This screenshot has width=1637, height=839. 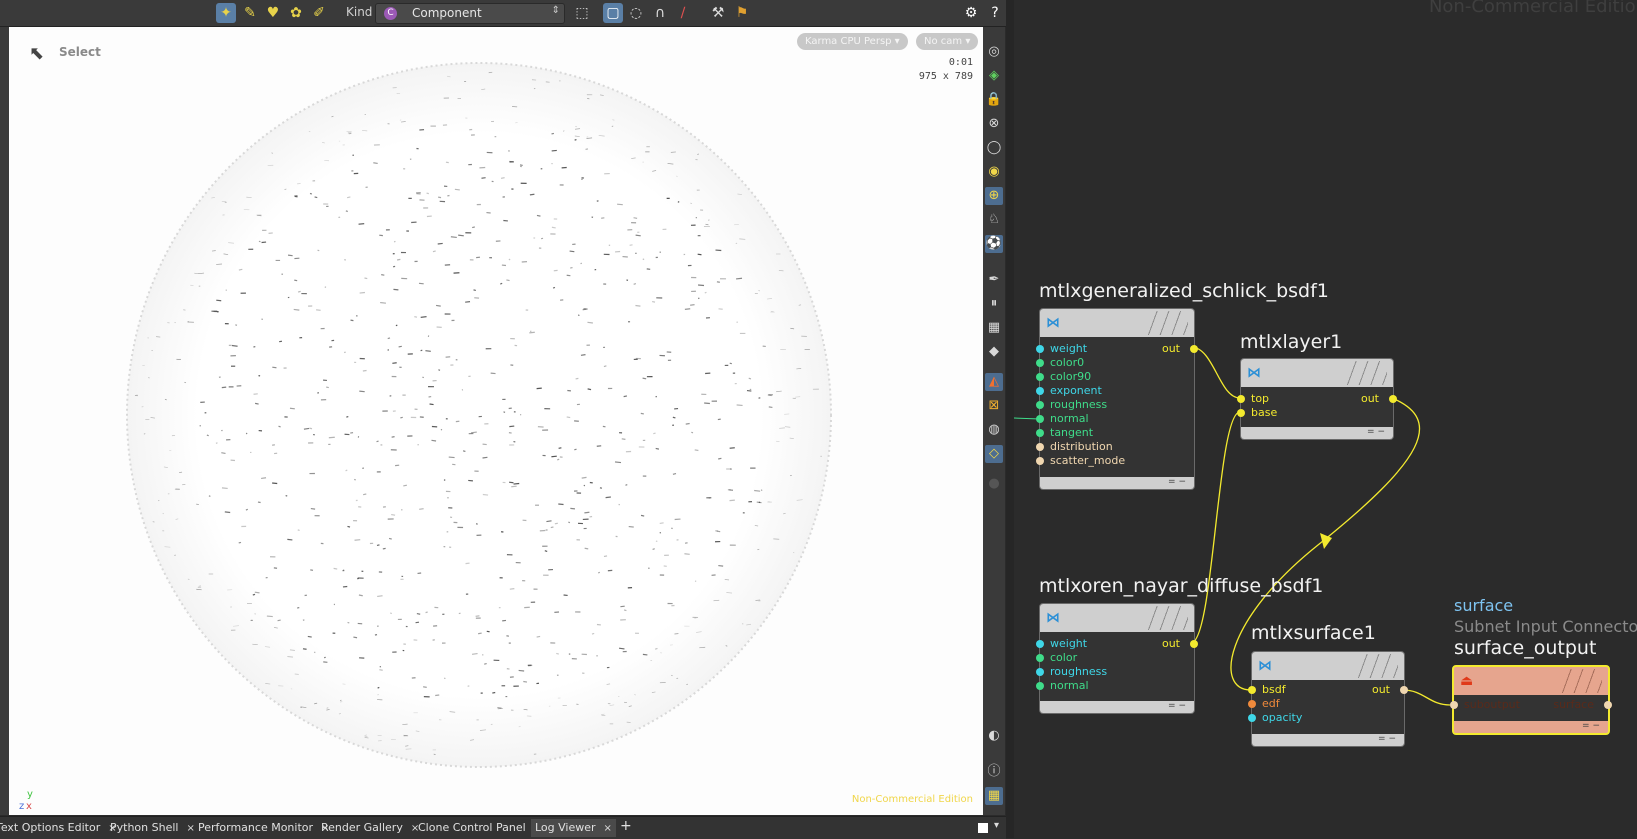 What do you see at coordinates (273, 13) in the screenshot?
I see `lasso-pin-icon: ♥` at bounding box center [273, 13].